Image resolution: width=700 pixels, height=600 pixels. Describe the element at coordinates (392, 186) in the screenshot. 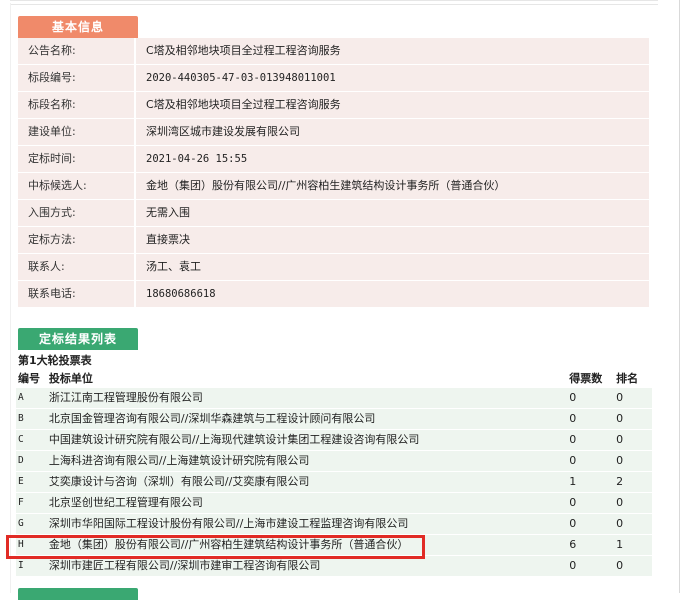

I see `info-value: 金地（集团）股份有限公司//广州容柏生建筑结构设计事务所（普通合伙）` at that location.